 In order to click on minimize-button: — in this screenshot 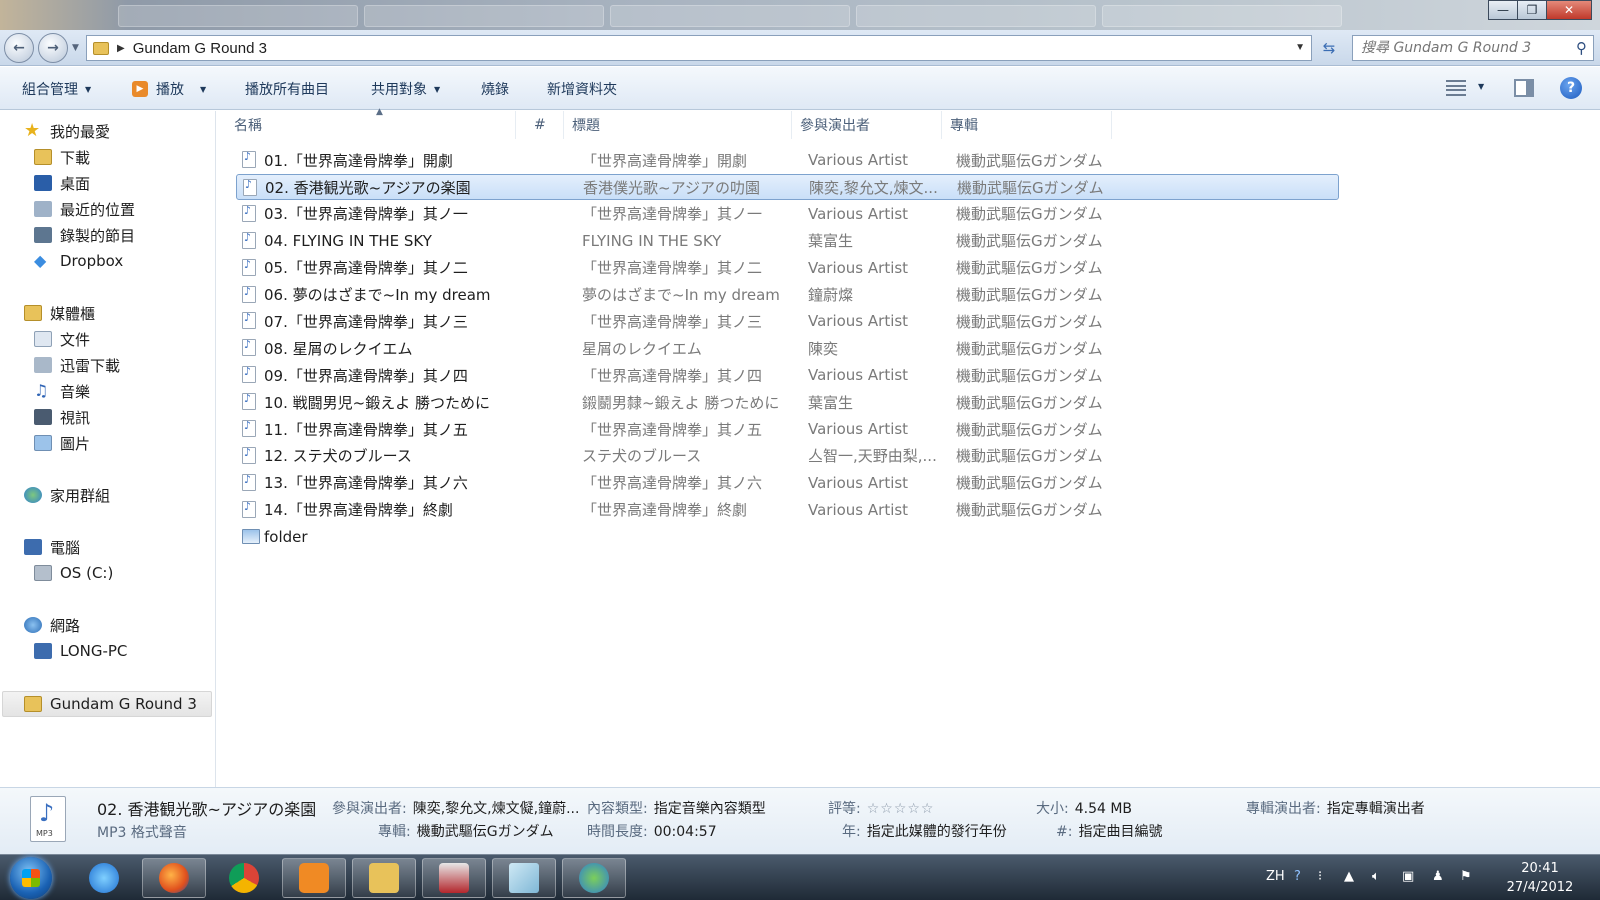, I will do `click(1503, 10)`.